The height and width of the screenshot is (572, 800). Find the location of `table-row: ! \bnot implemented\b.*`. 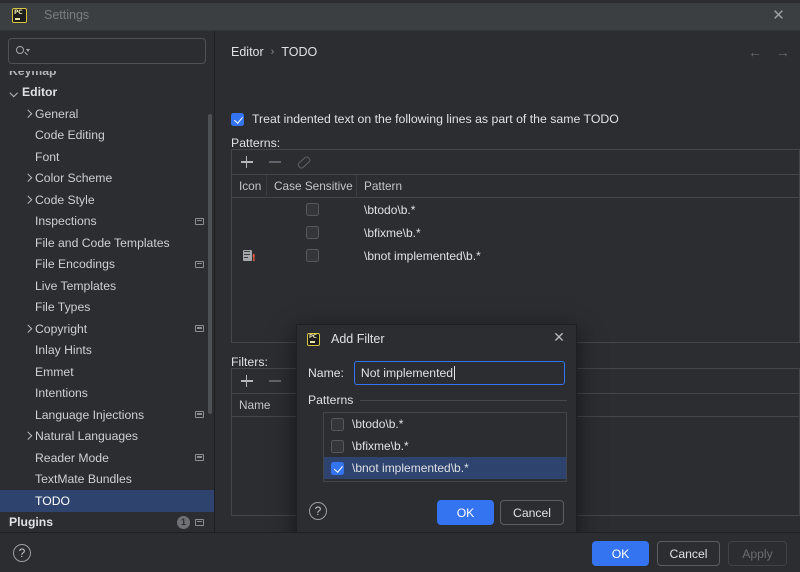

table-row: ! \bnot implemented\b.* is located at coordinates (515, 255).